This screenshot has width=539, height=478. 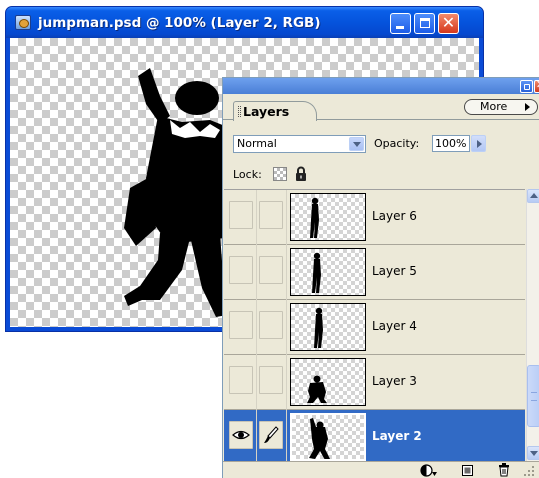 I want to click on layer-name: Layer 5, so click(x=394, y=271).